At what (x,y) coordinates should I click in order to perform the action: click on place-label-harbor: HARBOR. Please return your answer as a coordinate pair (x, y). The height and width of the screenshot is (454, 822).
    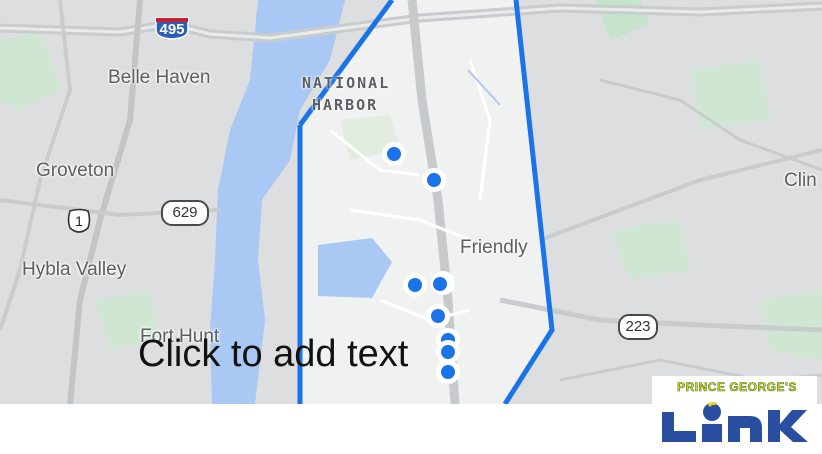
    Looking at the image, I should click on (345, 105).